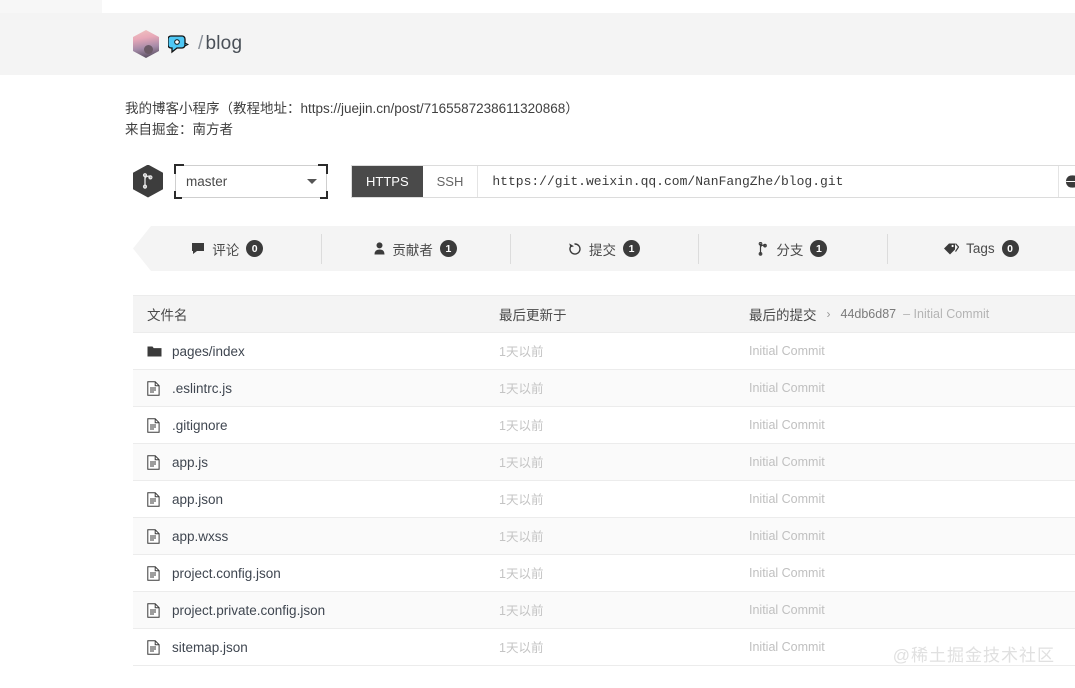 The height and width of the screenshot is (688, 1075). Describe the element at coordinates (198, 248) in the screenshot. I see `comment-icon` at that location.